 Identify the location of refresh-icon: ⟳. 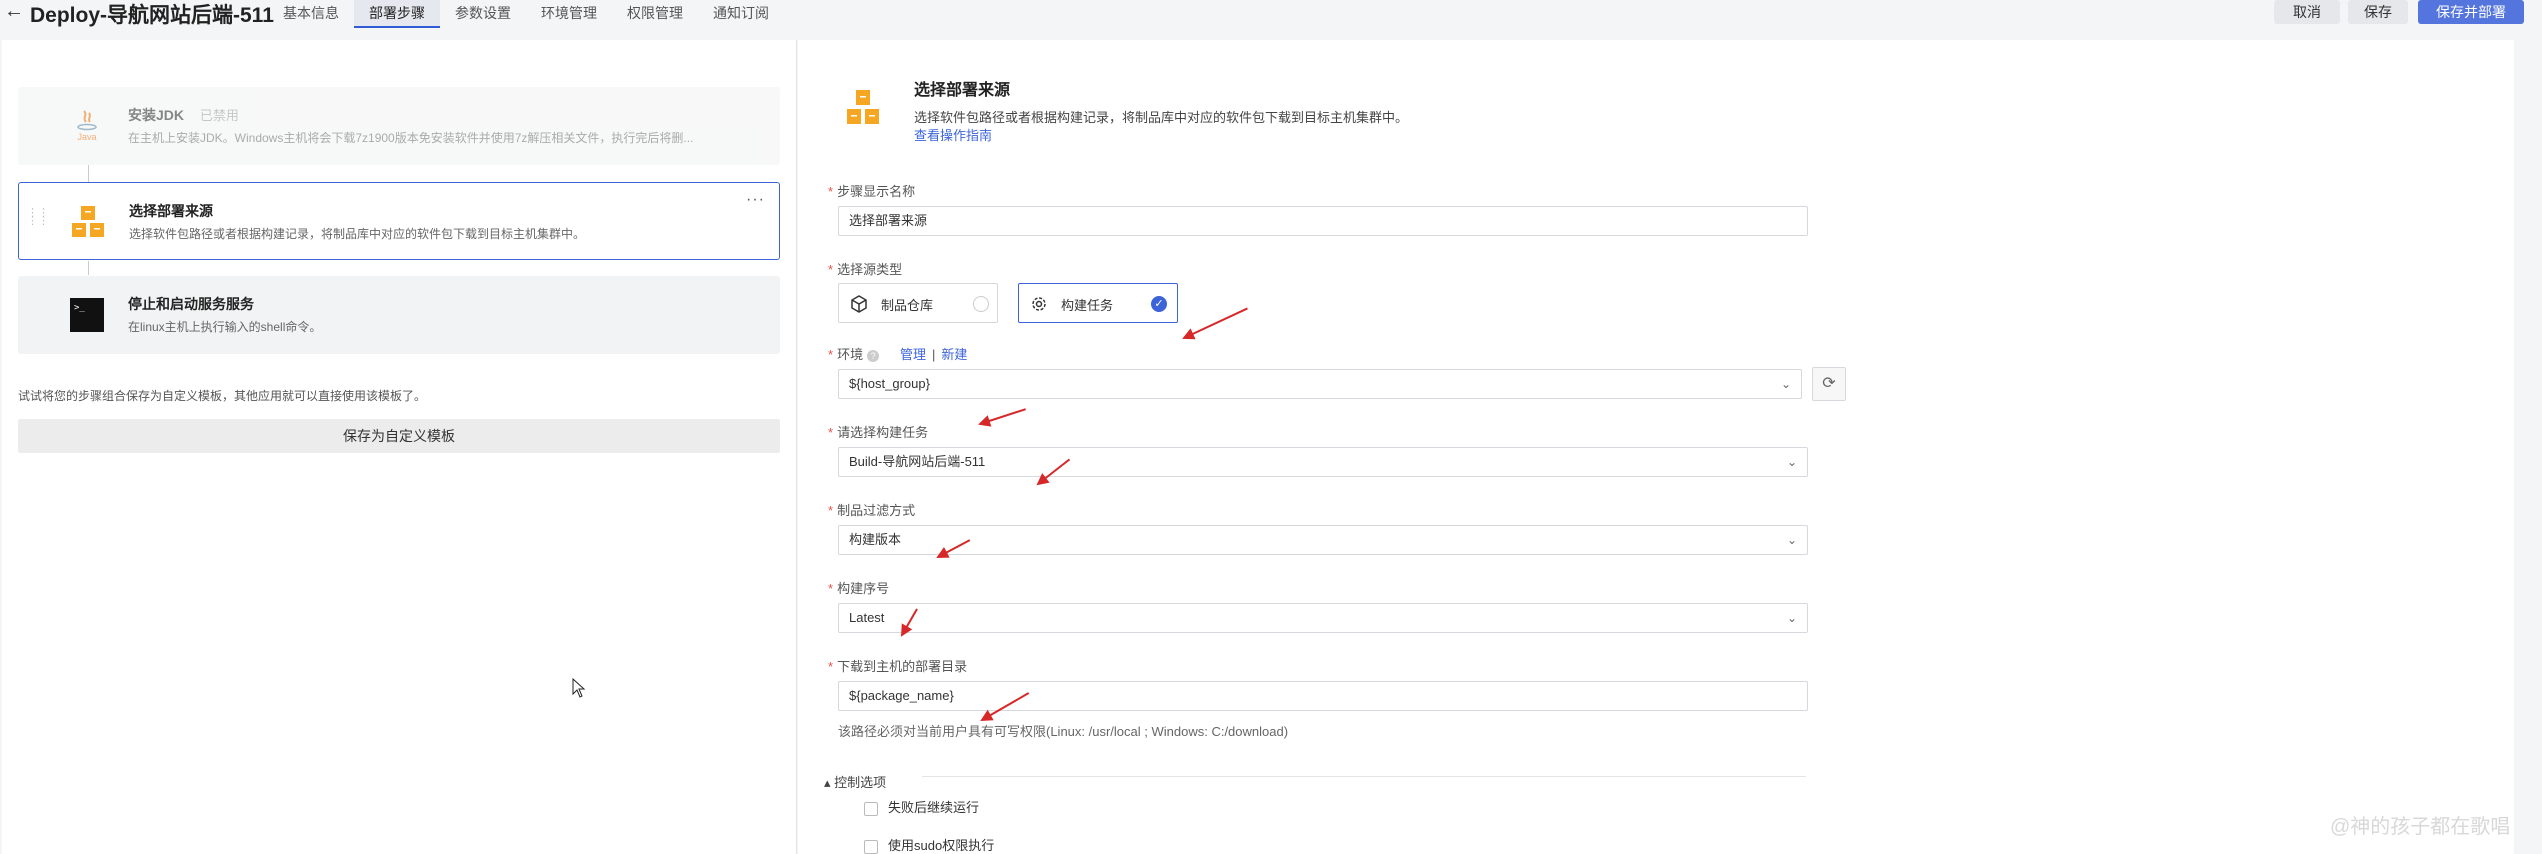
(1829, 384).